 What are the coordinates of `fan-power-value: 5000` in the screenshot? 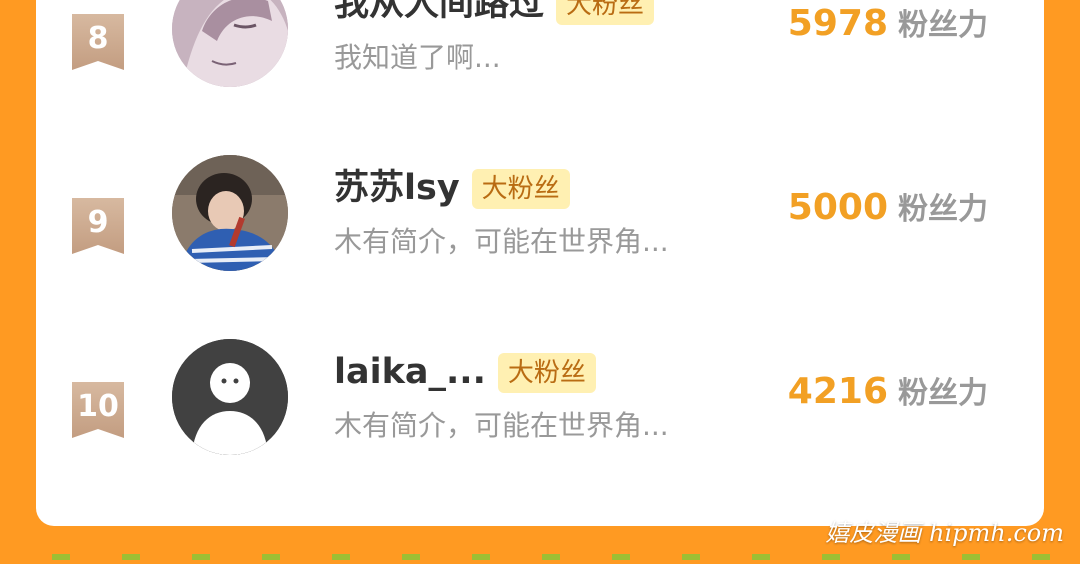 It's located at (837, 207).